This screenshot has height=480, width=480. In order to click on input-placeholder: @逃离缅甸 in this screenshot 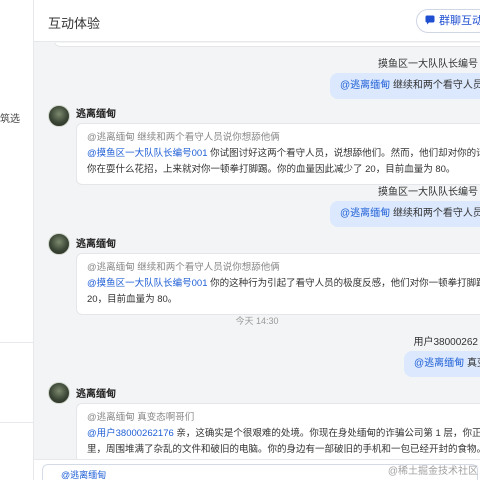, I will do `click(84, 475)`.